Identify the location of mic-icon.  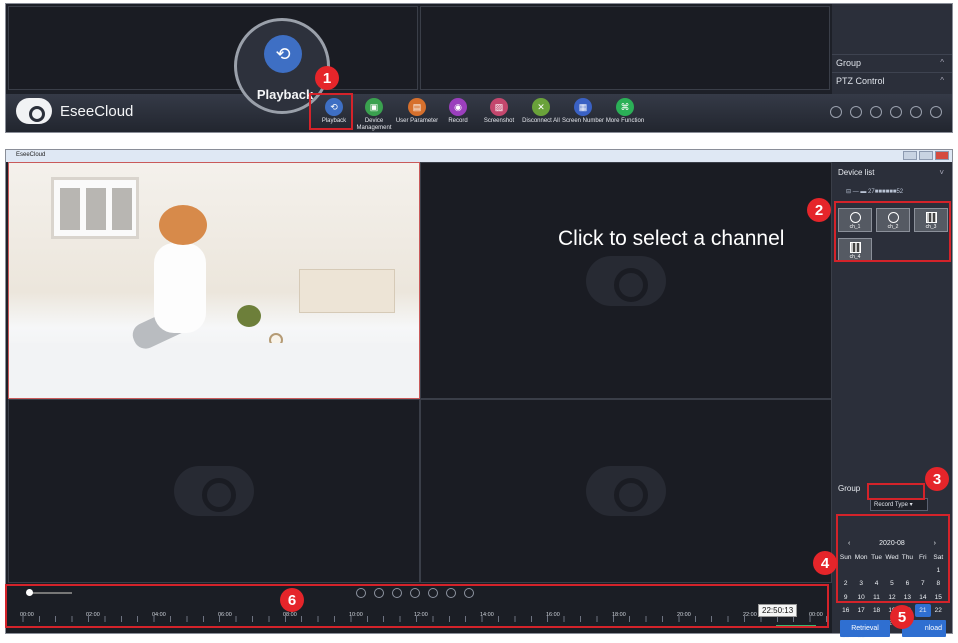
(916, 112).